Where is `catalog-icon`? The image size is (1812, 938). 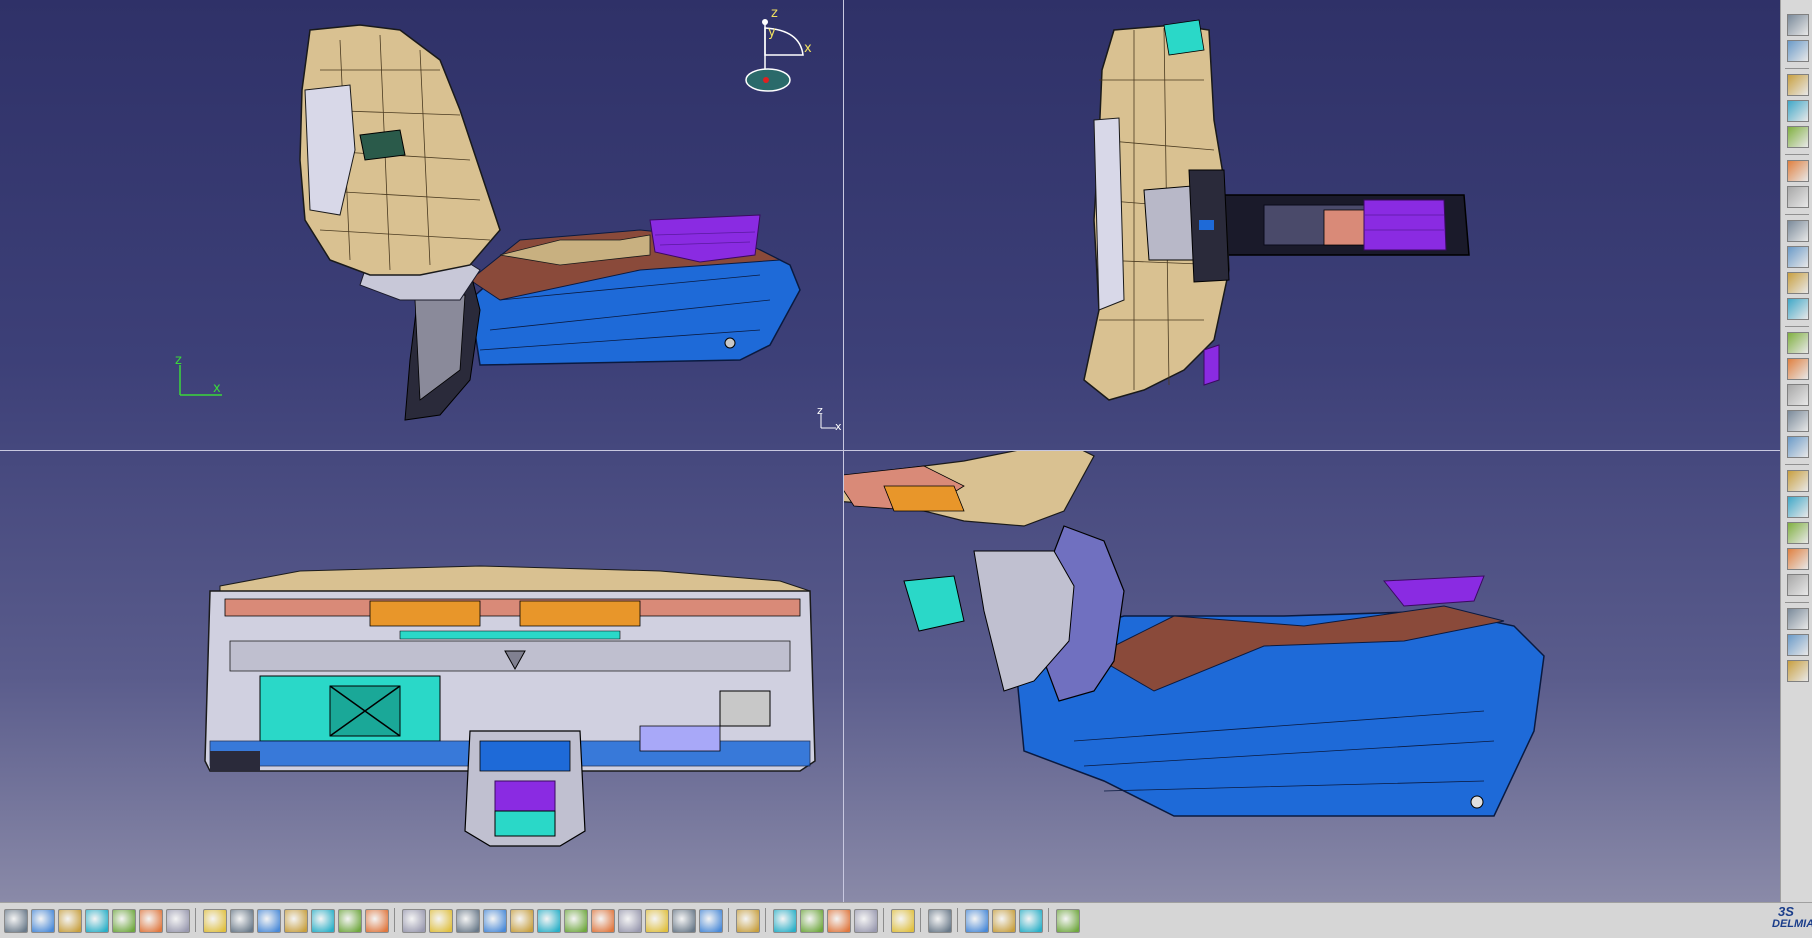 catalog-icon is located at coordinates (1798, 369).